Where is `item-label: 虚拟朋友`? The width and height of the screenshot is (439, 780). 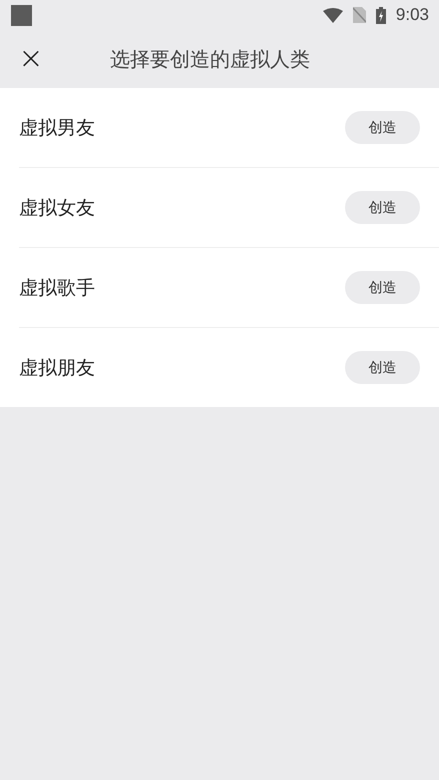 item-label: 虚拟朋友 is located at coordinates (57, 368).